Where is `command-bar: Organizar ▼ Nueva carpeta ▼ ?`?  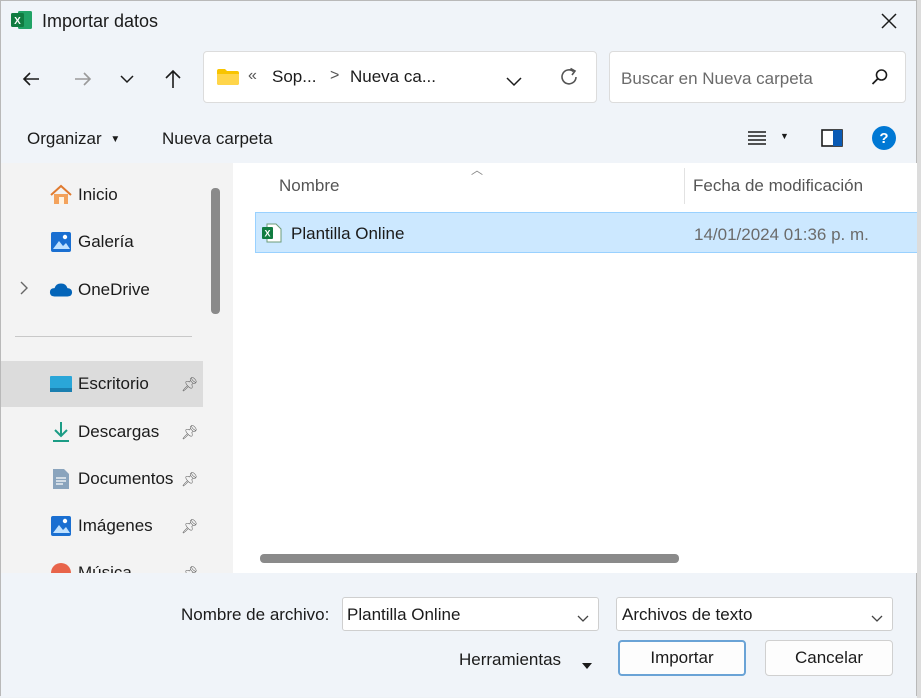 command-bar: Organizar ▼ Nueva carpeta ▼ ? is located at coordinates (458, 138).